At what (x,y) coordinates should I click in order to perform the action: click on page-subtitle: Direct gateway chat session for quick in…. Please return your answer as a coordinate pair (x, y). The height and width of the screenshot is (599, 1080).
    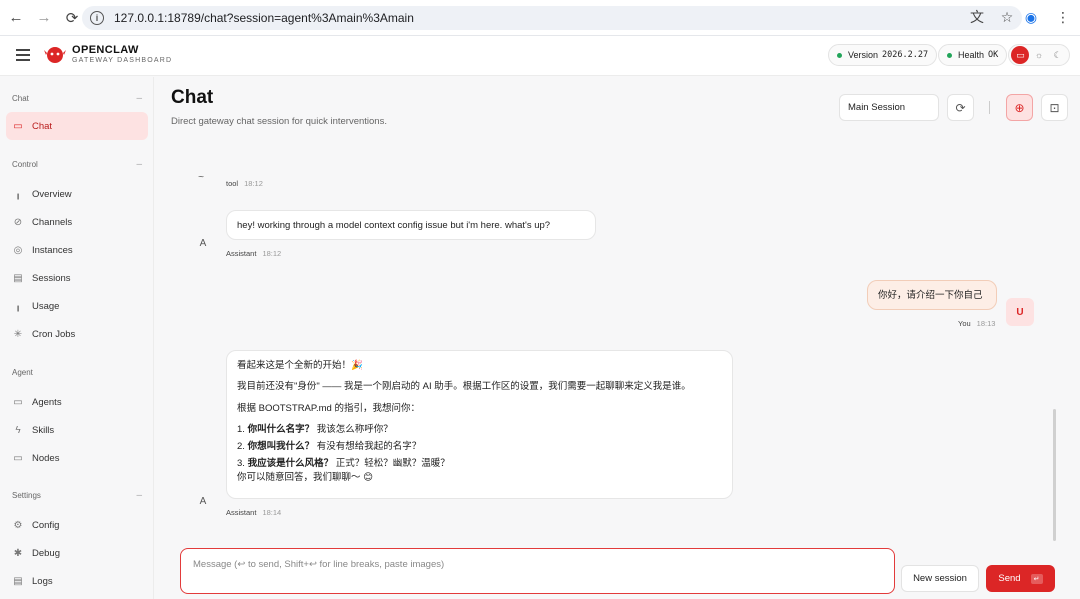
    Looking at the image, I should click on (279, 121).